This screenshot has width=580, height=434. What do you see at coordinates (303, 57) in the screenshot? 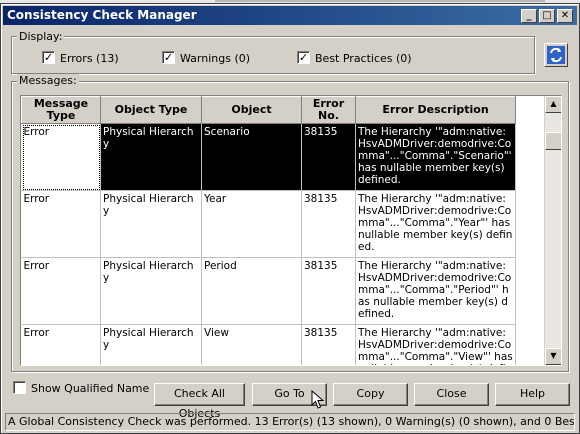
I see `best-practices-checkbox: ✓` at bounding box center [303, 57].